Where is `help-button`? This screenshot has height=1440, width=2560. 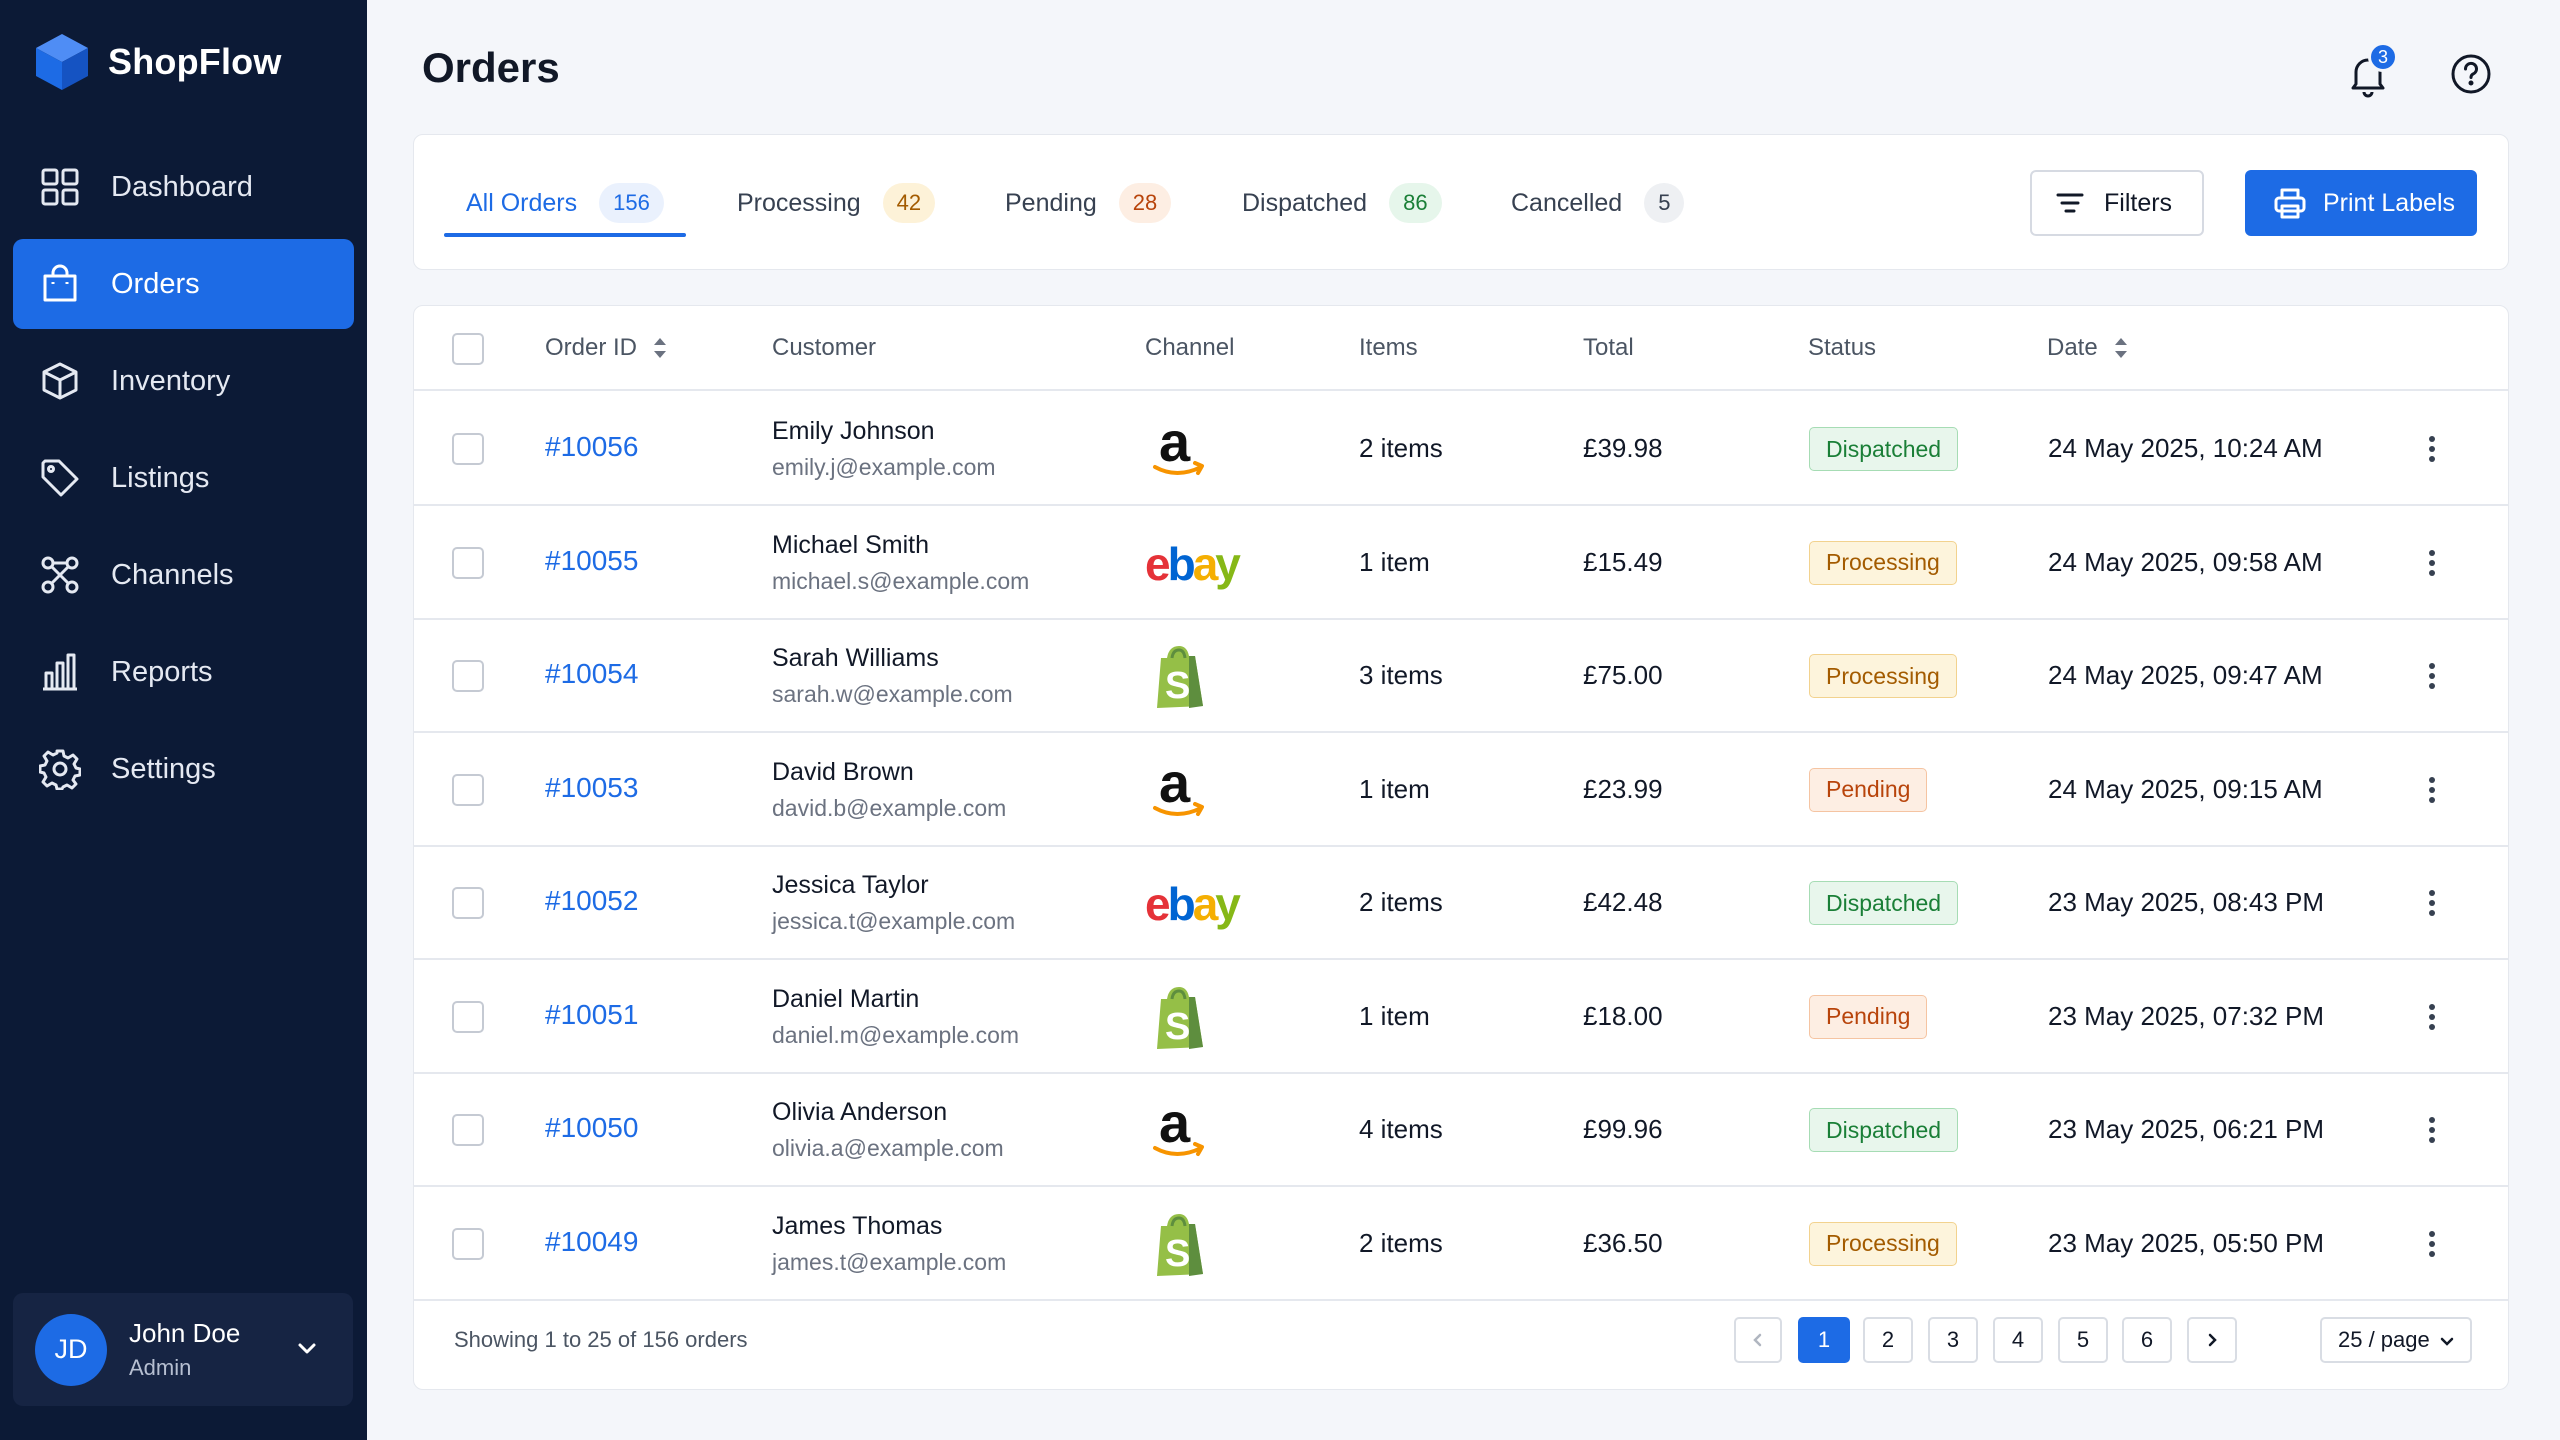 help-button is located at coordinates (2471, 74).